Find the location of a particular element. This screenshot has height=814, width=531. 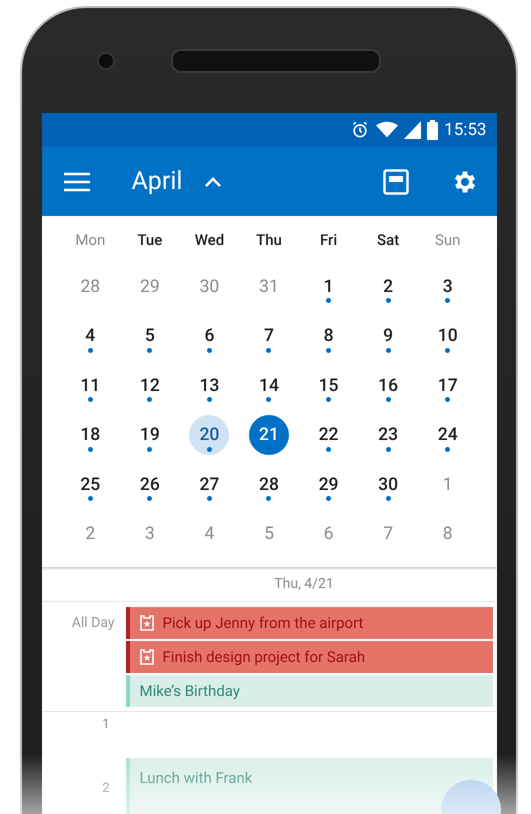

calendar-day: 28 is located at coordinates (268, 484).